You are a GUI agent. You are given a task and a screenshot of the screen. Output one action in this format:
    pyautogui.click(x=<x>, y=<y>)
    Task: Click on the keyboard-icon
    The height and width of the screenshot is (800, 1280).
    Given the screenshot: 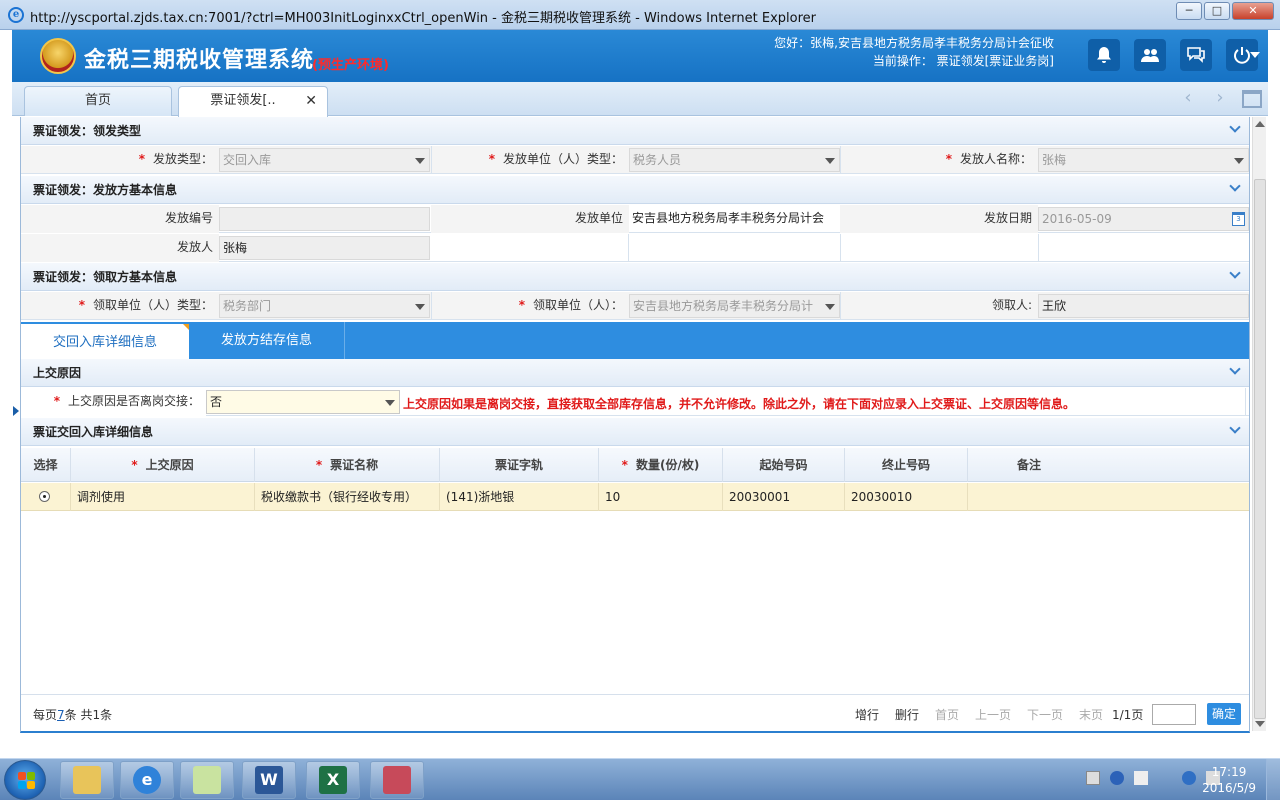 What is the action you would take?
    pyautogui.click(x=1093, y=778)
    